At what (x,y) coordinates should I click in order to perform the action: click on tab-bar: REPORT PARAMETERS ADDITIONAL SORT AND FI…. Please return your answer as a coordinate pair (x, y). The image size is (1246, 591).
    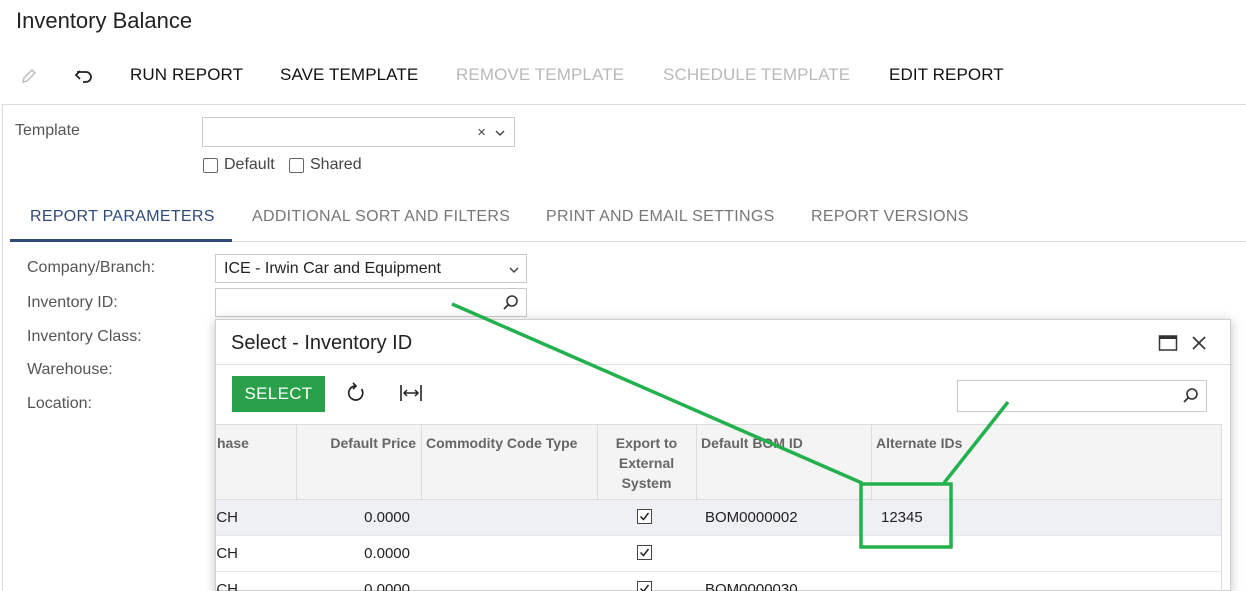
    Looking at the image, I should click on (628, 221).